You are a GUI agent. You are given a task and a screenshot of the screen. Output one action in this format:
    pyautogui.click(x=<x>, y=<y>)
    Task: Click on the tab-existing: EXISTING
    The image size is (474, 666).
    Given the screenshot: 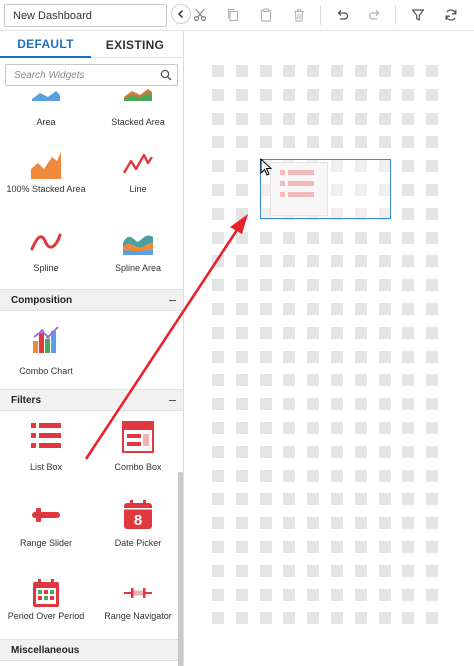 What is the action you would take?
    pyautogui.click(x=135, y=44)
    